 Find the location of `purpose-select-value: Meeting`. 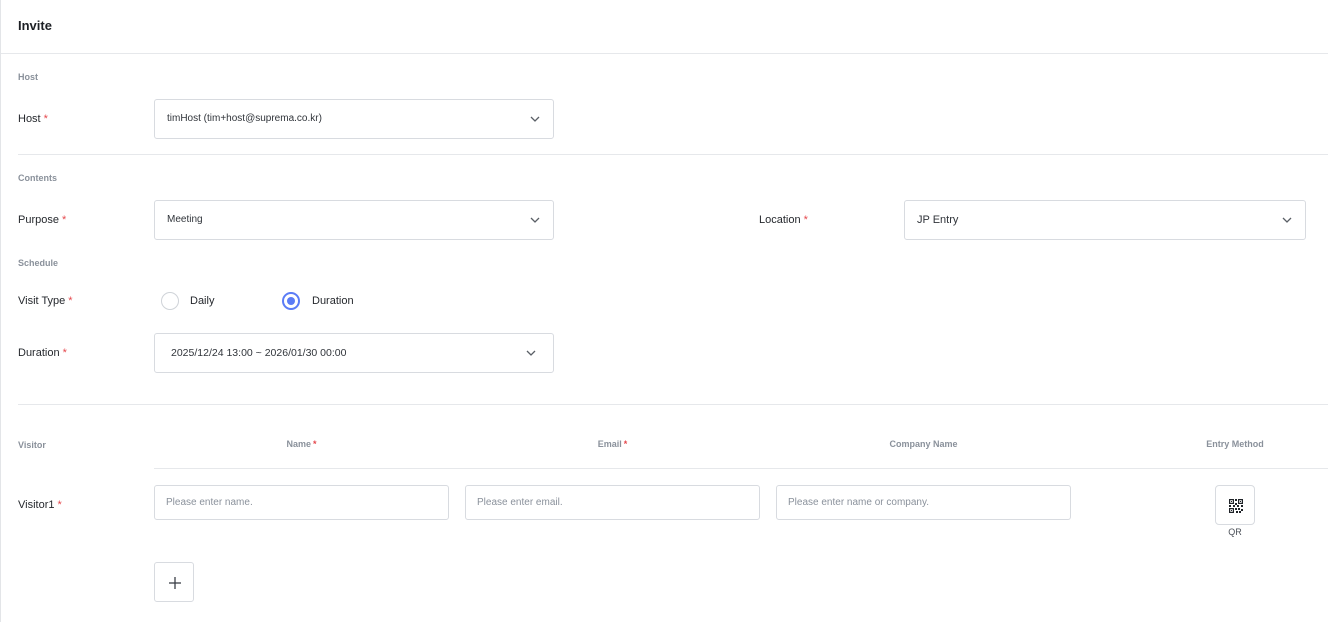

purpose-select-value: Meeting is located at coordinates (185, 219).